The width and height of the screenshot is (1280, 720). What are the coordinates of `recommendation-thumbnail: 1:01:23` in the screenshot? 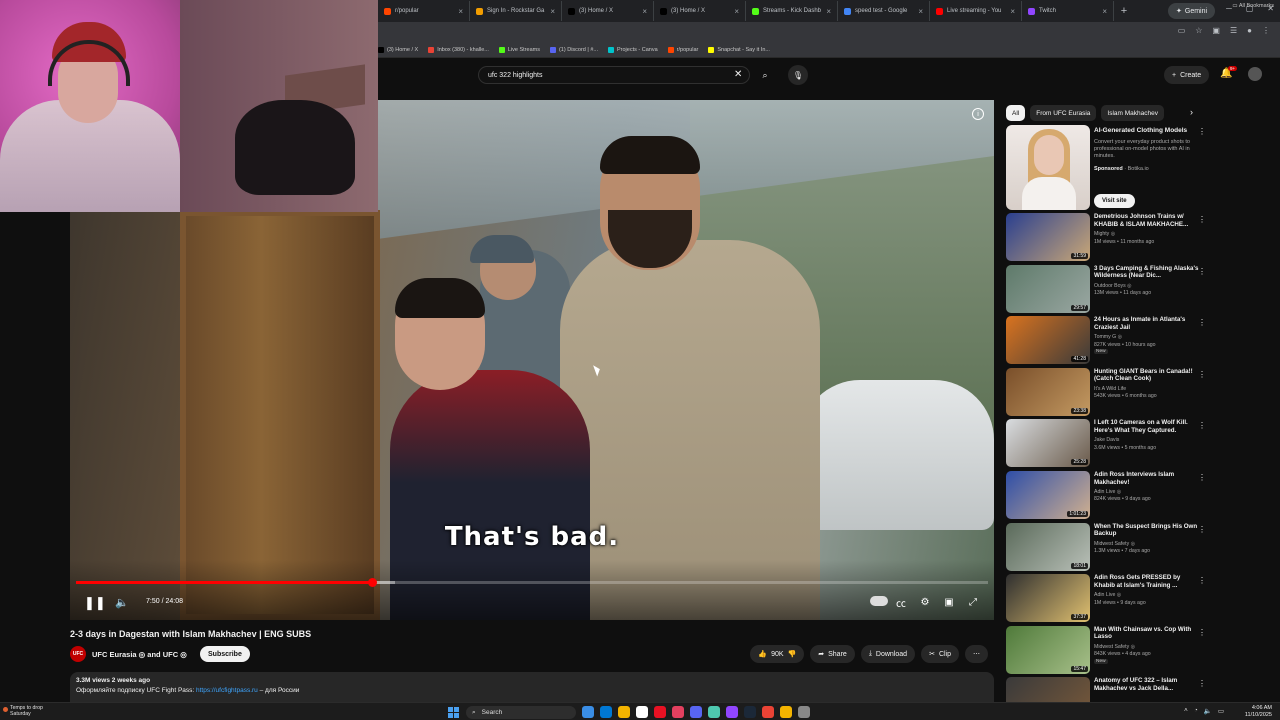 It's located at (1048, 494).